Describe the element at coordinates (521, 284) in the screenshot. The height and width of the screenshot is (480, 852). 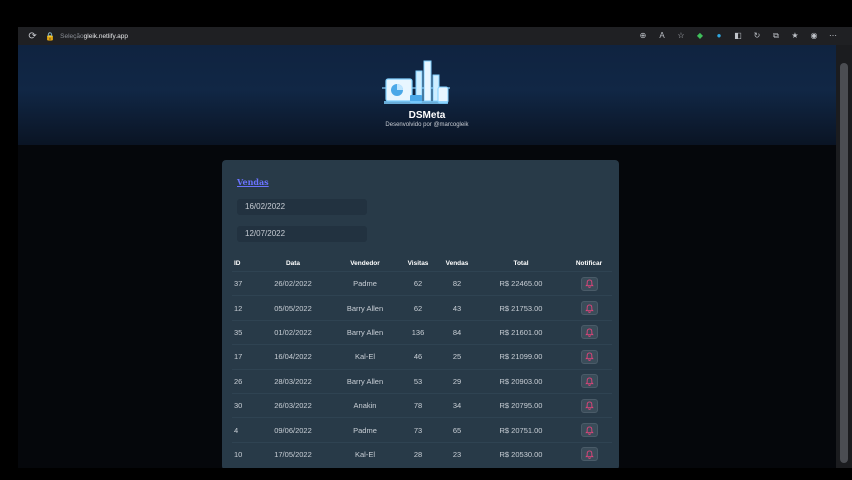
I see `cell-total: R$ 22465.00` at that location.